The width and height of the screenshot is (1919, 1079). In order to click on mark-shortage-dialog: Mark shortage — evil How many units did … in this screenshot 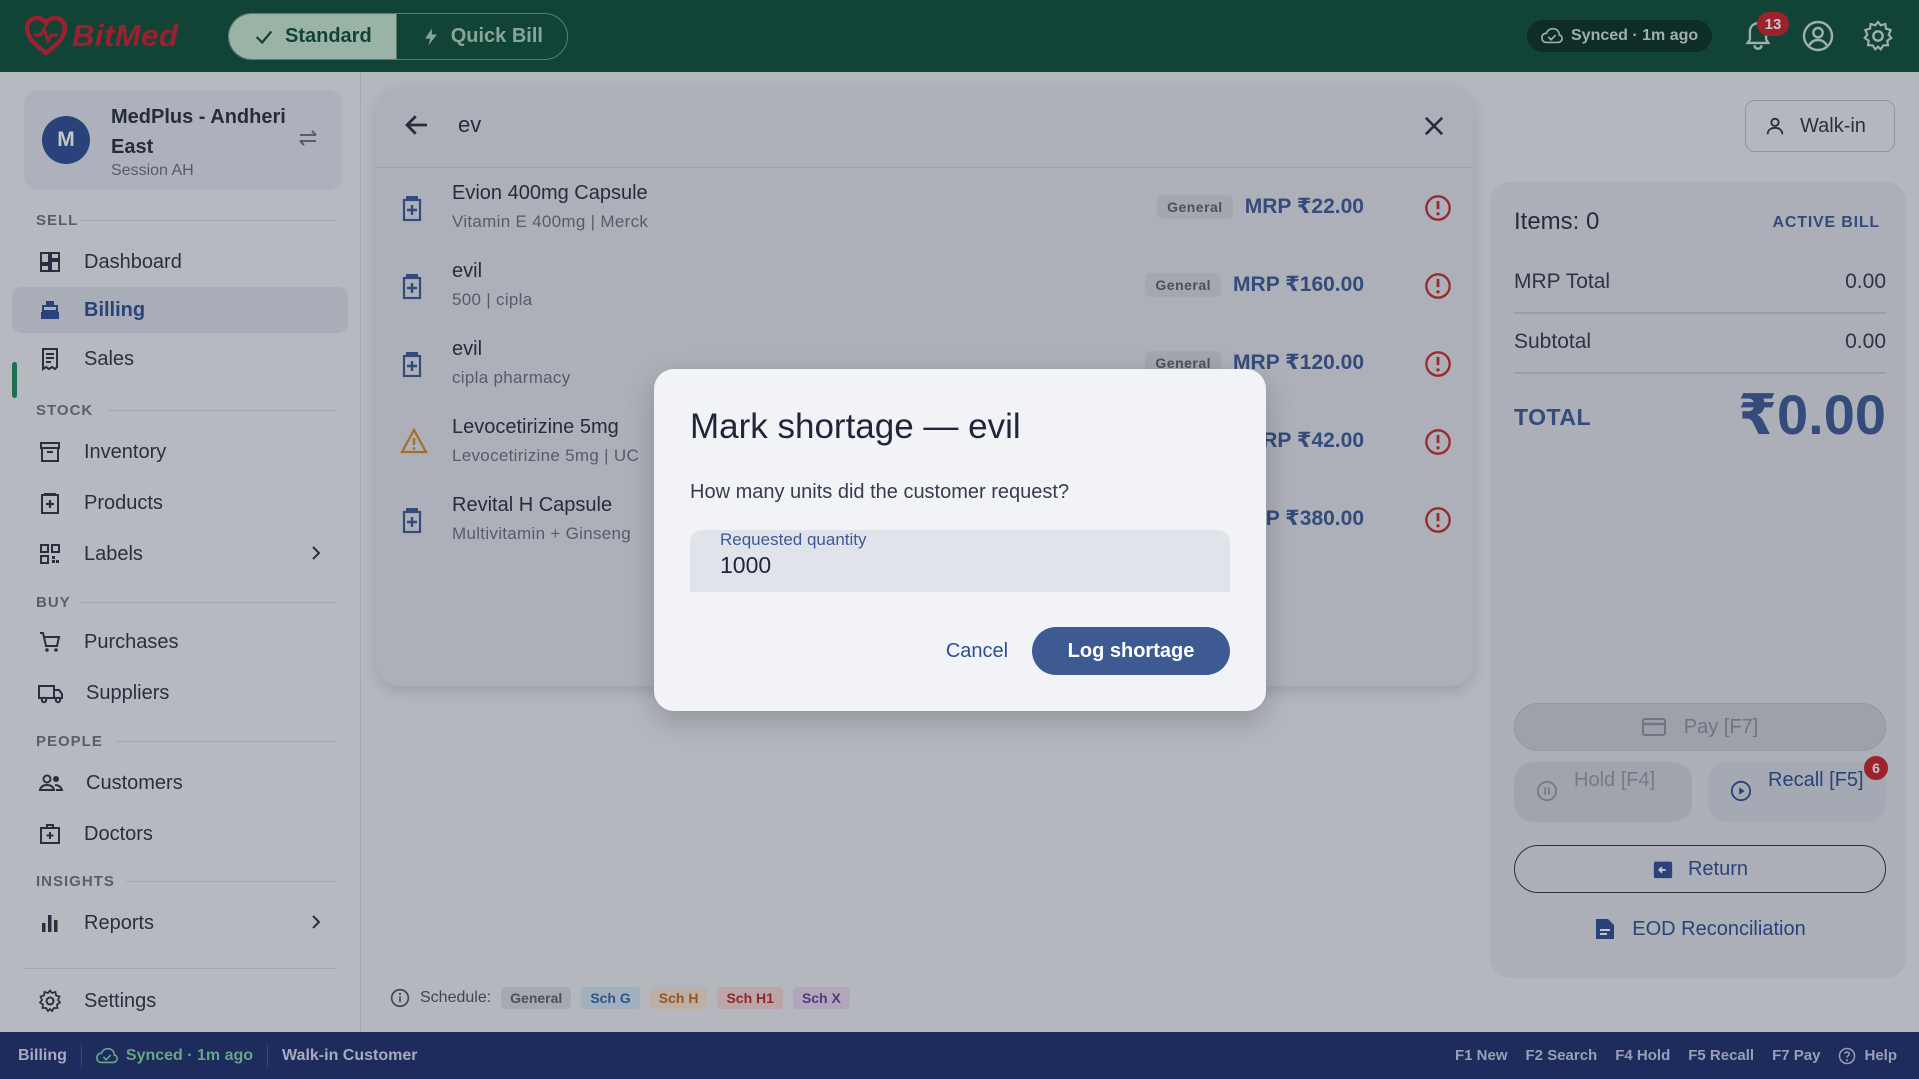, I will do `click(960, 540)`.